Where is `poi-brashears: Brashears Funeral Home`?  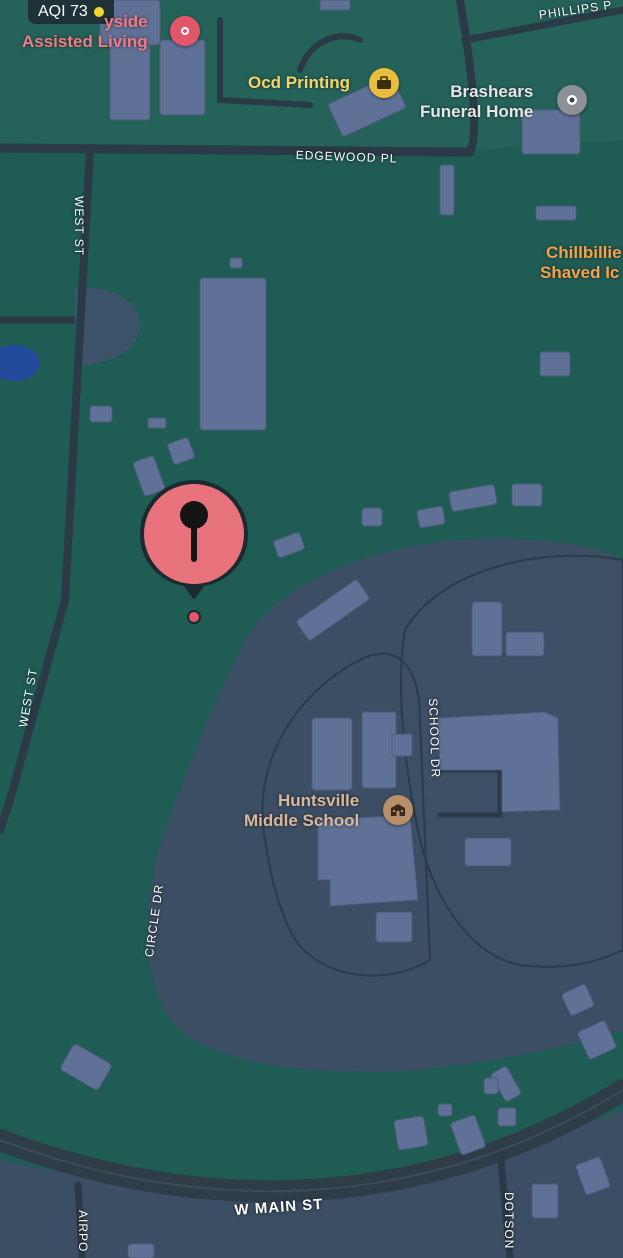 poi-brashears: Brashears Funeral Home is located at coordinates (476, 102).